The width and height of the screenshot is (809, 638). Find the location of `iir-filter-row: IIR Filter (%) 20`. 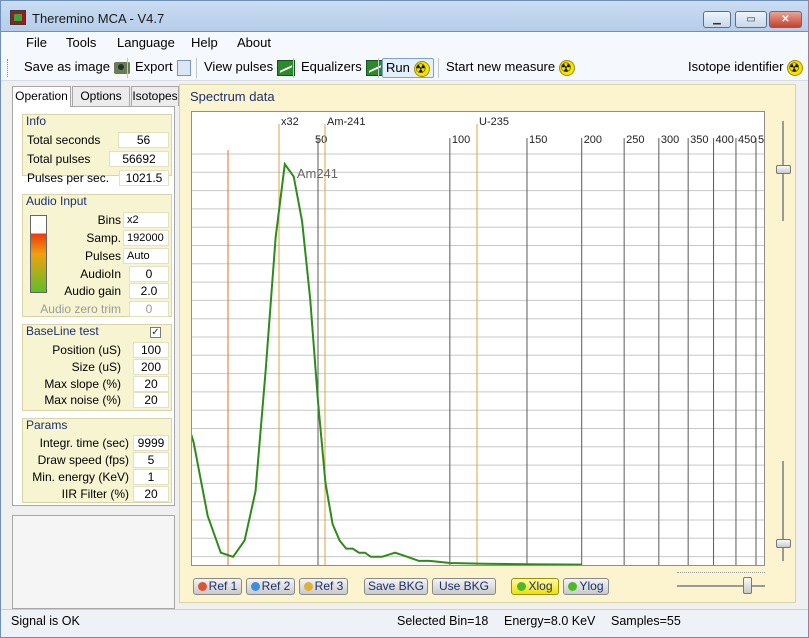

iir-filter-row: IIR Filter (%) 20 is located at coordinates (98, 494).